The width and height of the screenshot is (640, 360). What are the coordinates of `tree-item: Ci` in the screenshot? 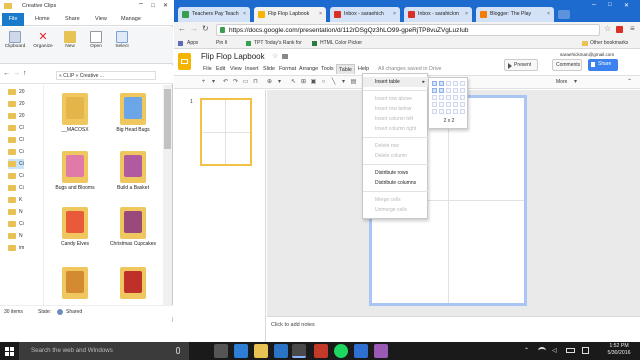 It's located at (16, 188).